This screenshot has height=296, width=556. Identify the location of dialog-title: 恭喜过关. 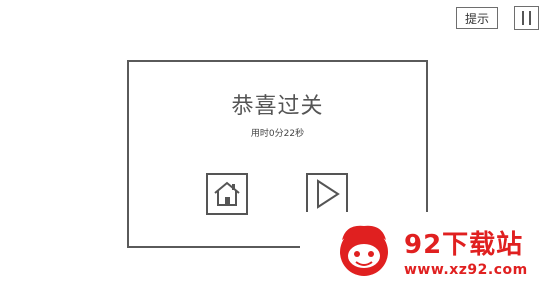
(277, 106).